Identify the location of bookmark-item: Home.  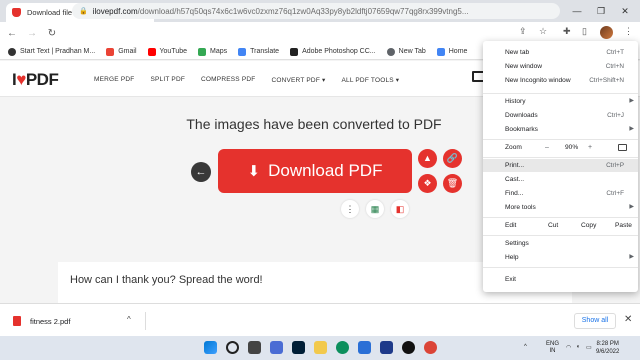
(451, 51).